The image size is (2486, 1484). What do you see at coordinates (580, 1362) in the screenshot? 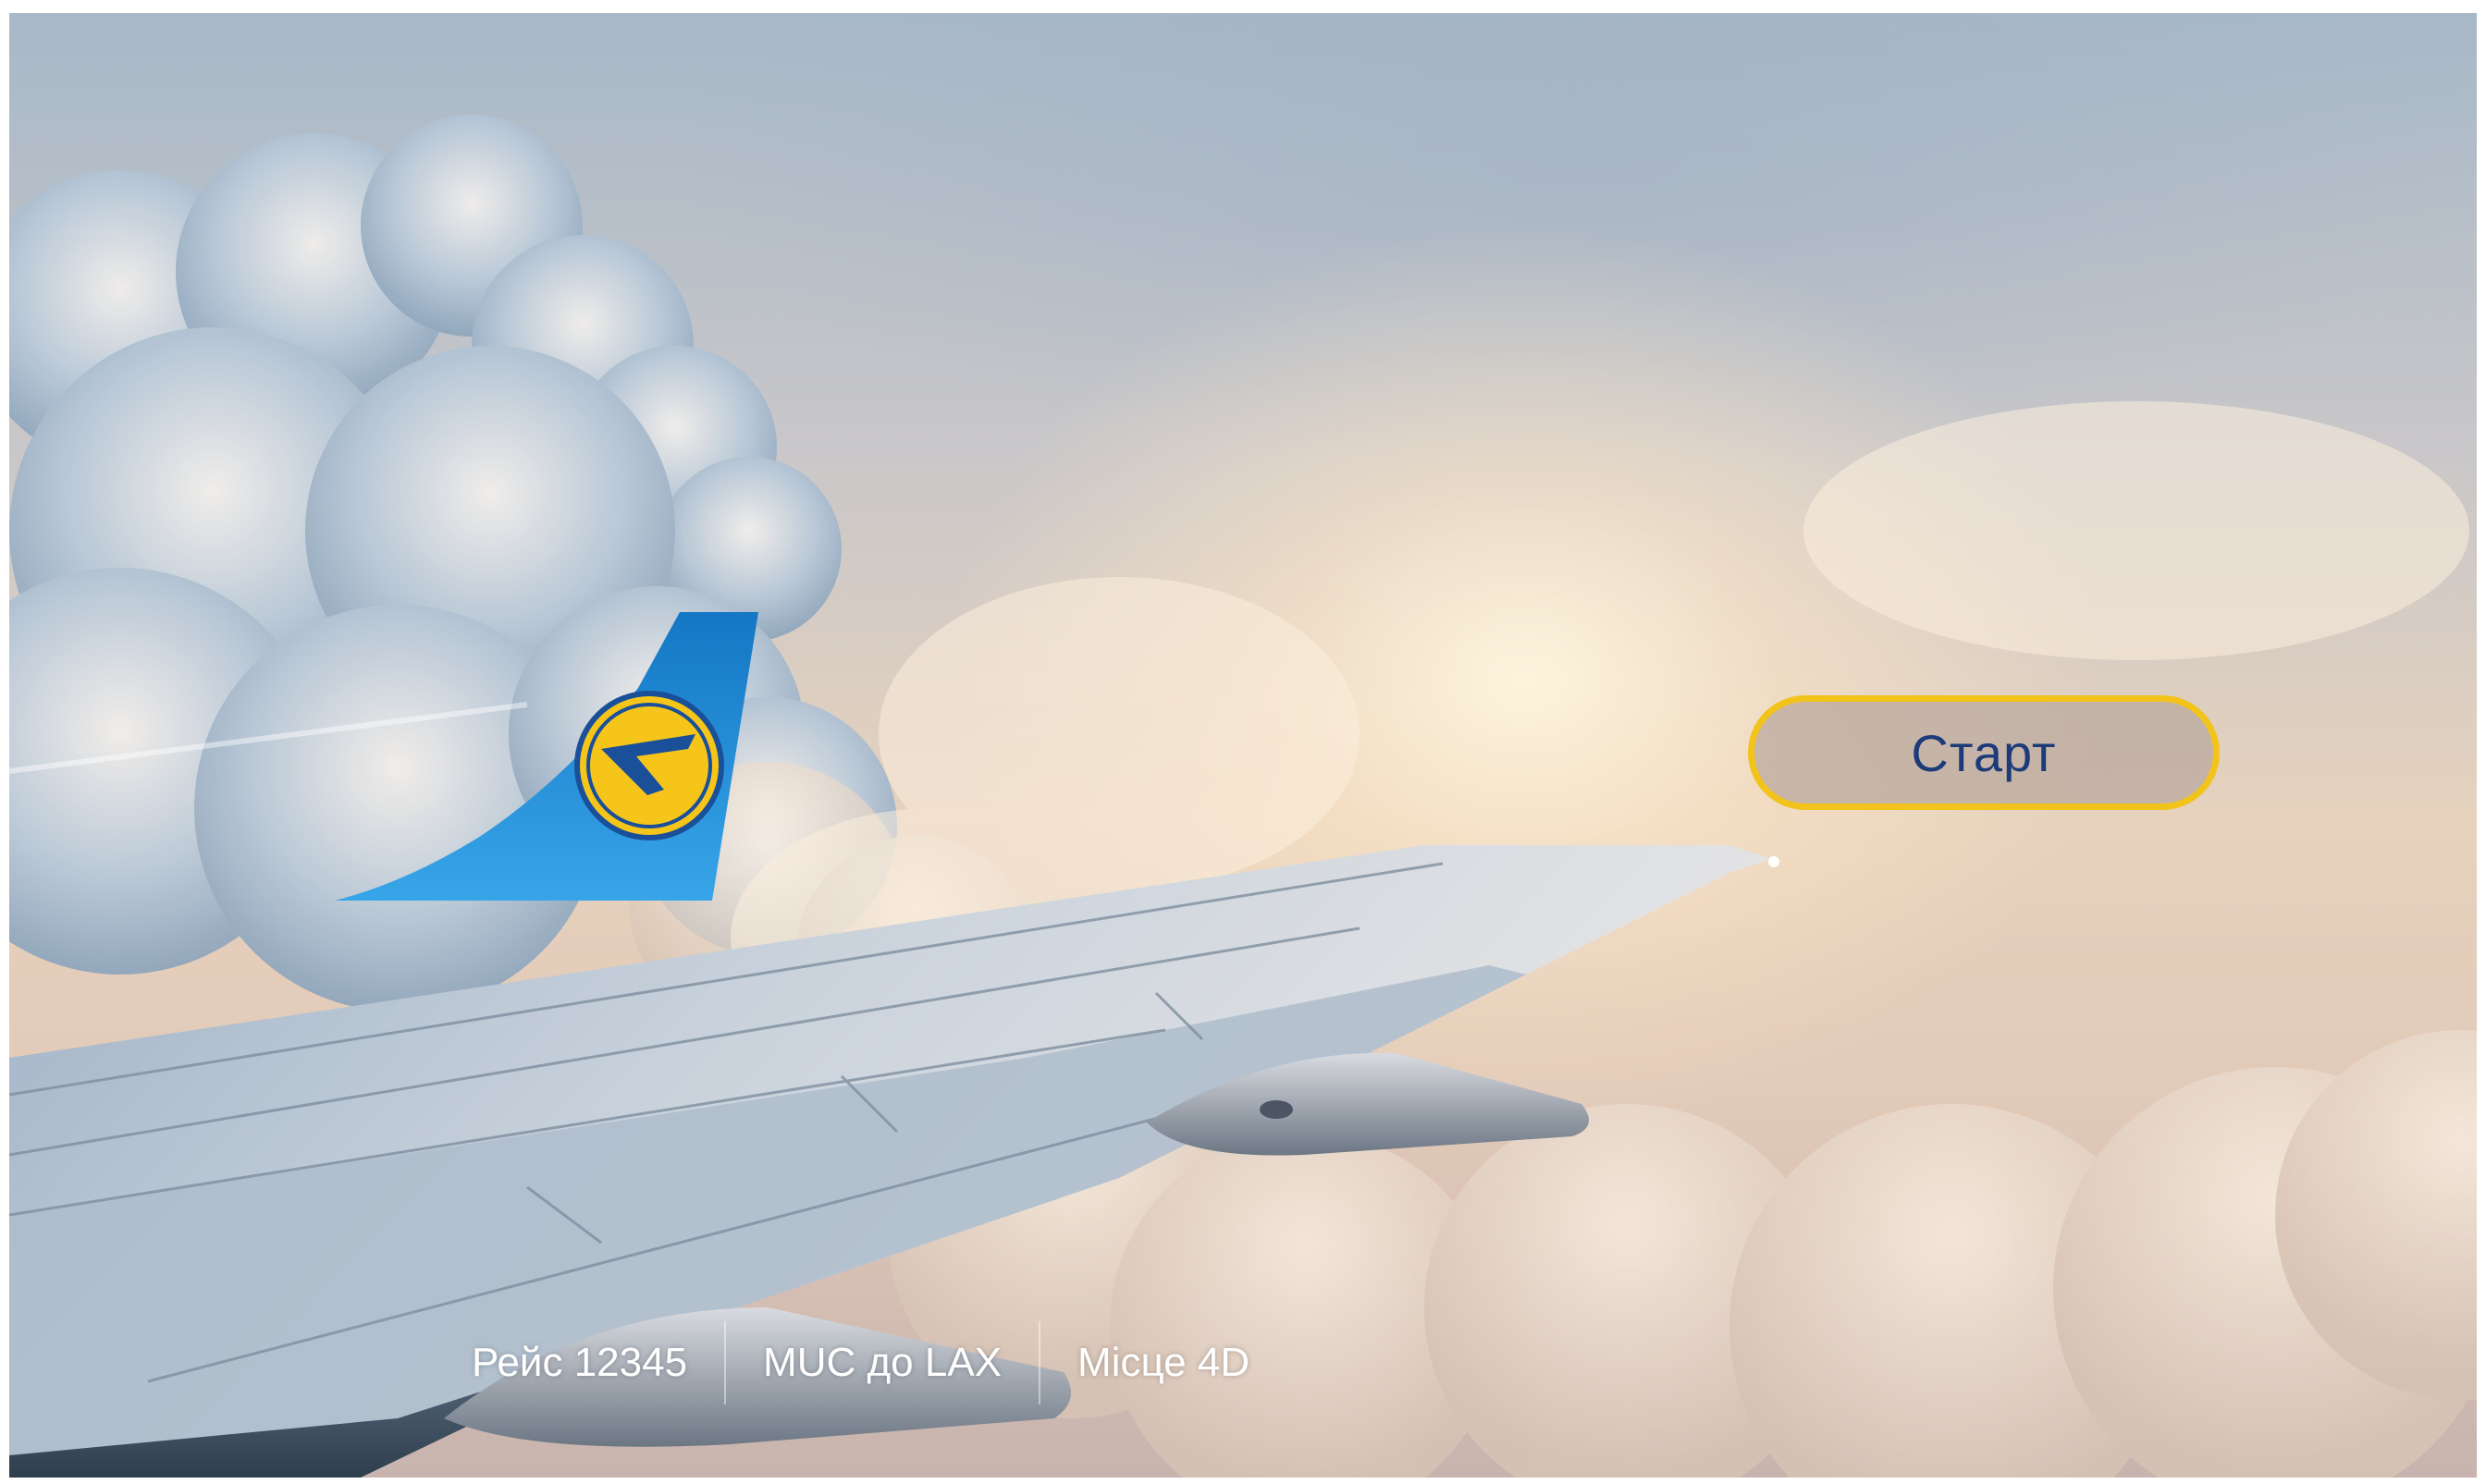
I see `flight-number: Рейс 12345` at bounding box center [580, 1362].